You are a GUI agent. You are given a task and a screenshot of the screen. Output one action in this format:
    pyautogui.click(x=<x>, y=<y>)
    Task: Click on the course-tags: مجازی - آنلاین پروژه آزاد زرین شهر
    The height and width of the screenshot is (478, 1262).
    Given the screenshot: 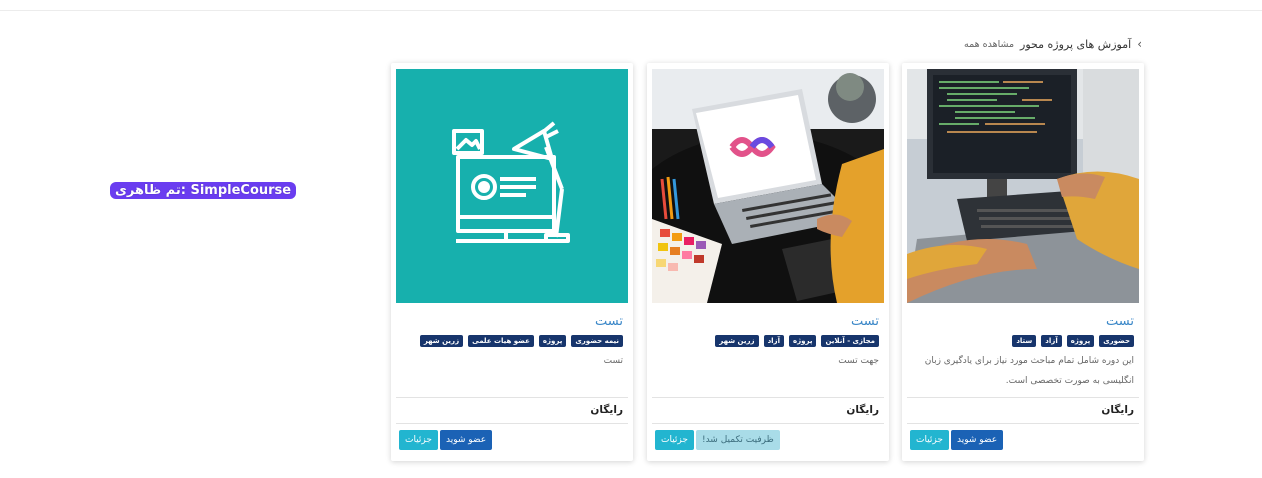 What is the action you would take?
    pyautogui.click(x=768, y=341)
    